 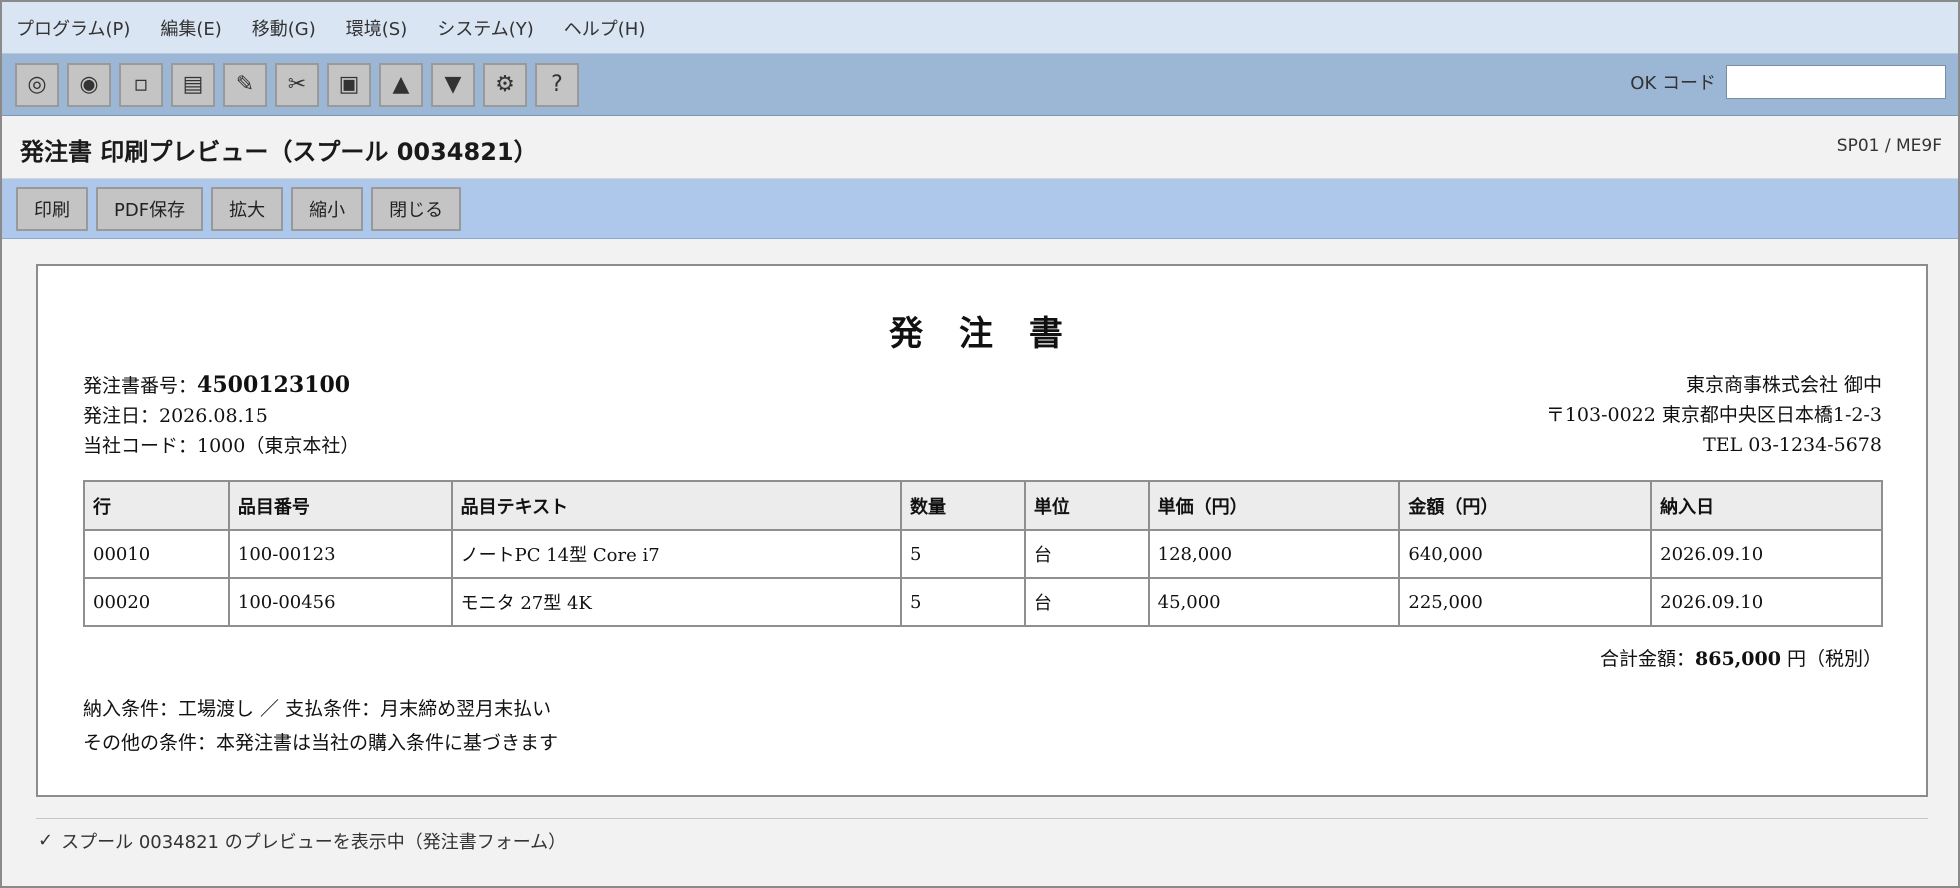 I want to click on list-icon: ▤, so click(x=193, y=84).